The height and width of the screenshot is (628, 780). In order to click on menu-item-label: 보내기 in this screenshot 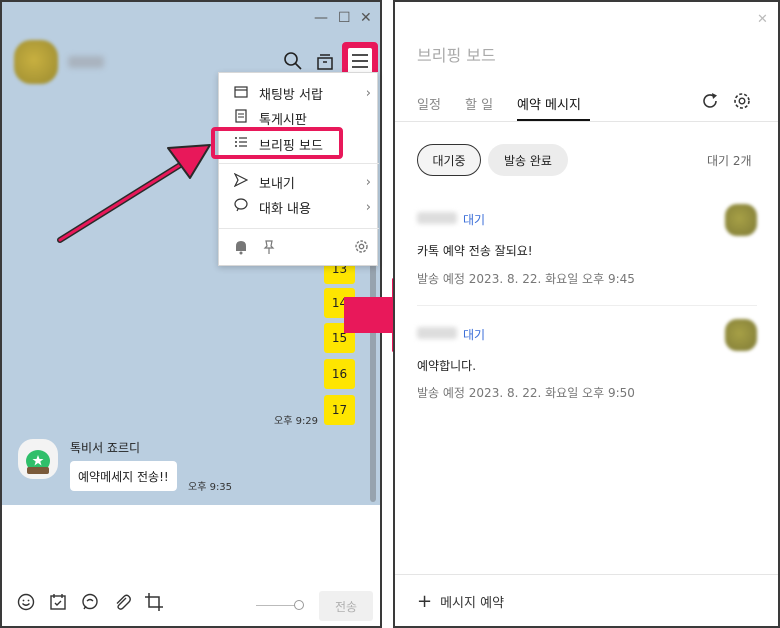, I will do `click(277, 184)`.